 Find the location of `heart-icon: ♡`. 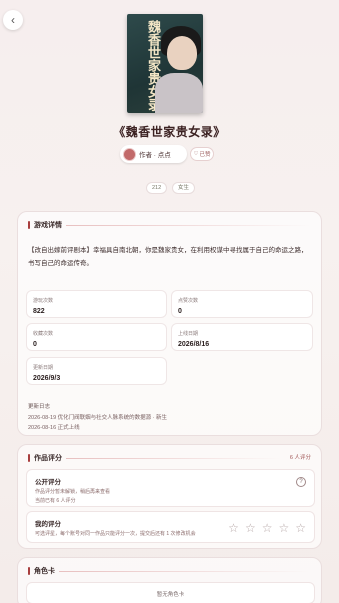

heart-icon: ♡ is located at coordinates (196, 154).